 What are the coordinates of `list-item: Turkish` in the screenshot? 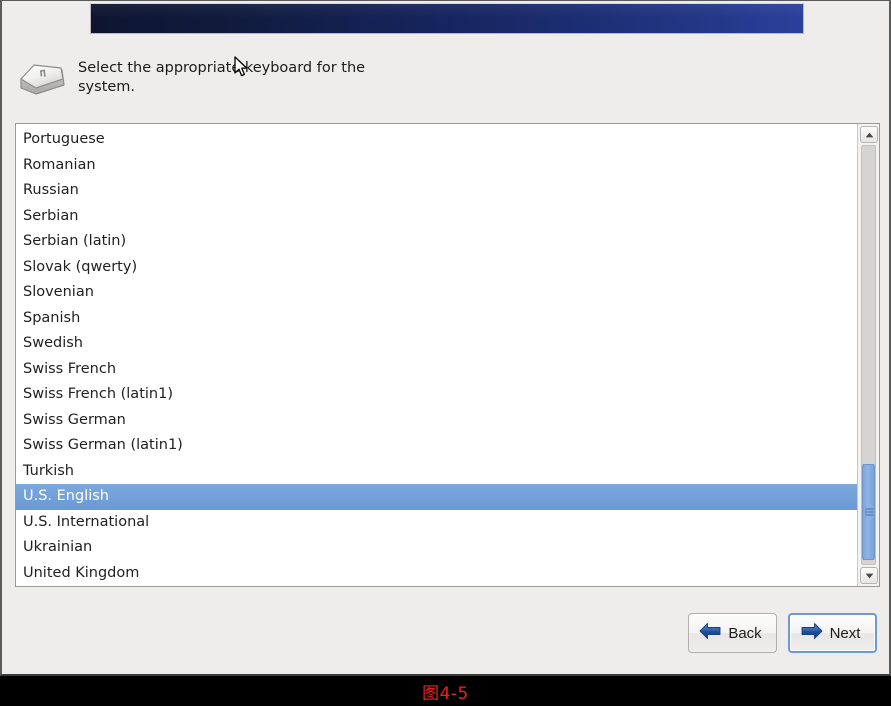 It's located at (436, 472).